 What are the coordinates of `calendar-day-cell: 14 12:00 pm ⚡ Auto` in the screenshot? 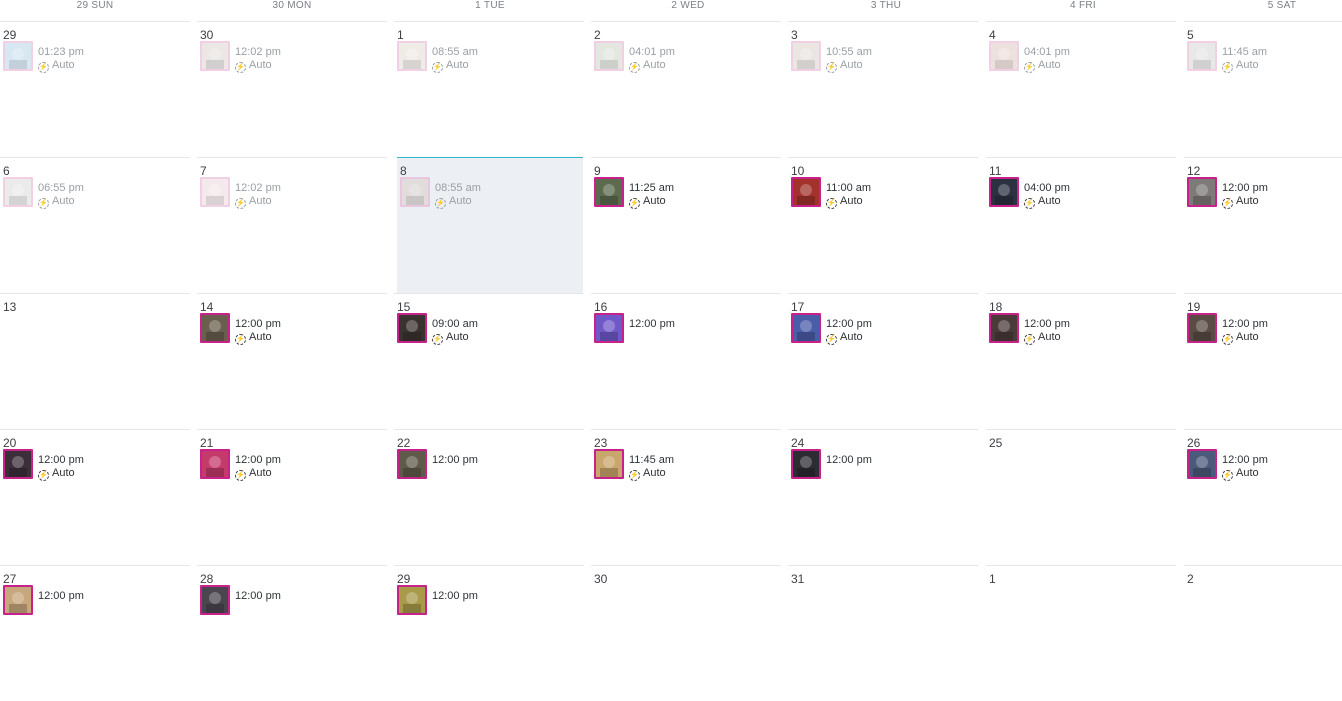 It's located at (292, 361).